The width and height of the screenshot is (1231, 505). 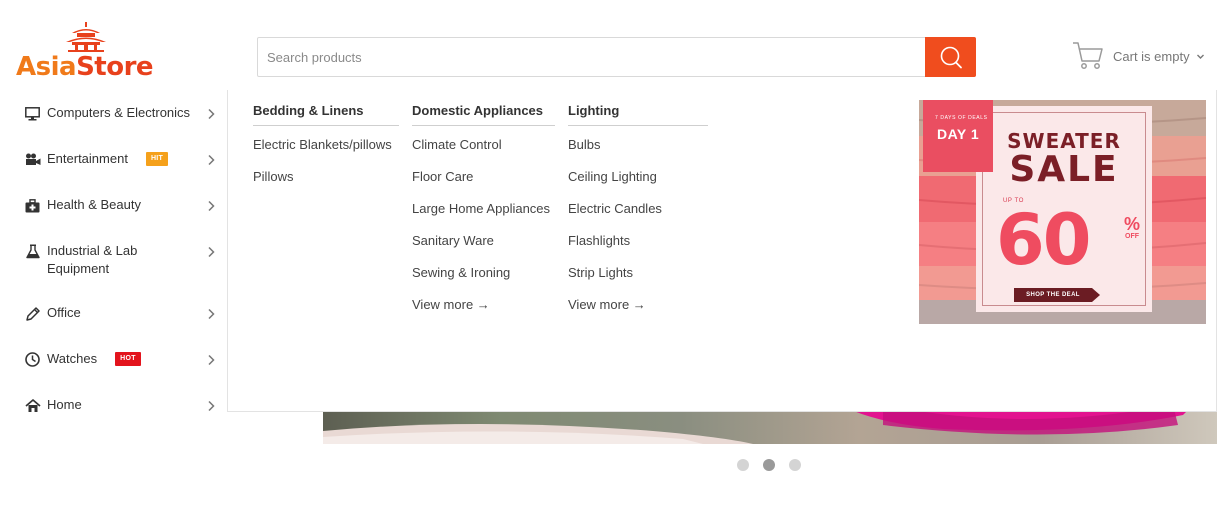 I want to click on pencil-icon, so click(x=32, y=313).